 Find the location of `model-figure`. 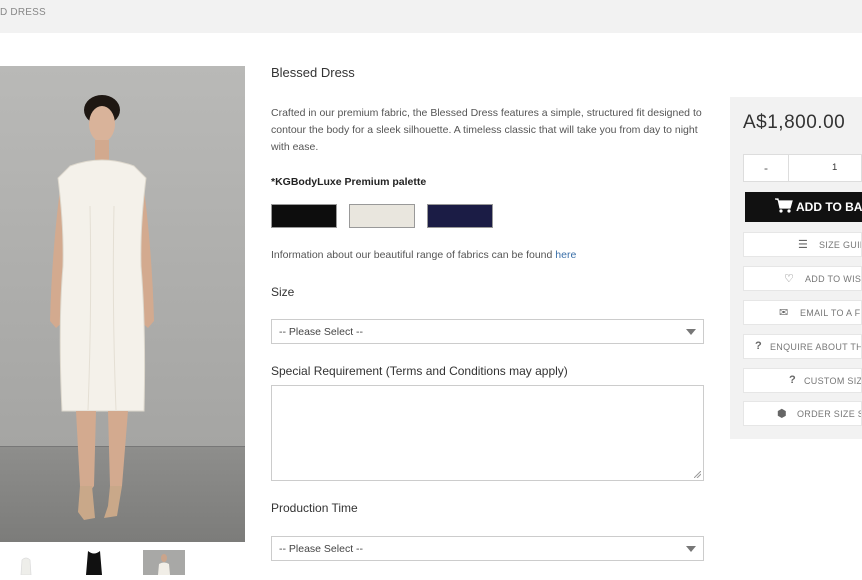

model-figure is located at coordinates (102, 307).